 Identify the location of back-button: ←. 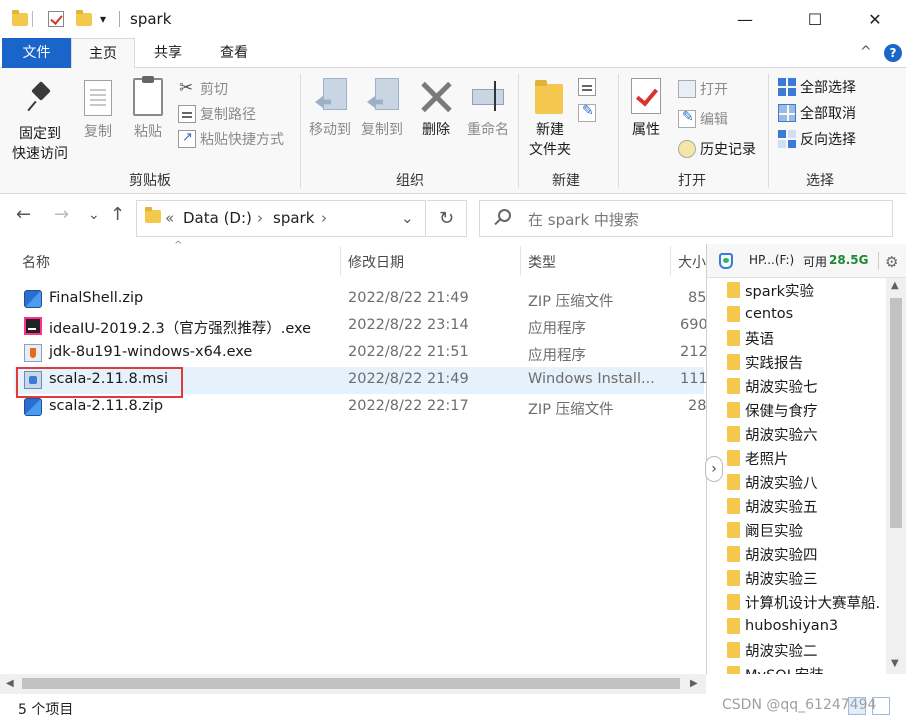
(23, 214).